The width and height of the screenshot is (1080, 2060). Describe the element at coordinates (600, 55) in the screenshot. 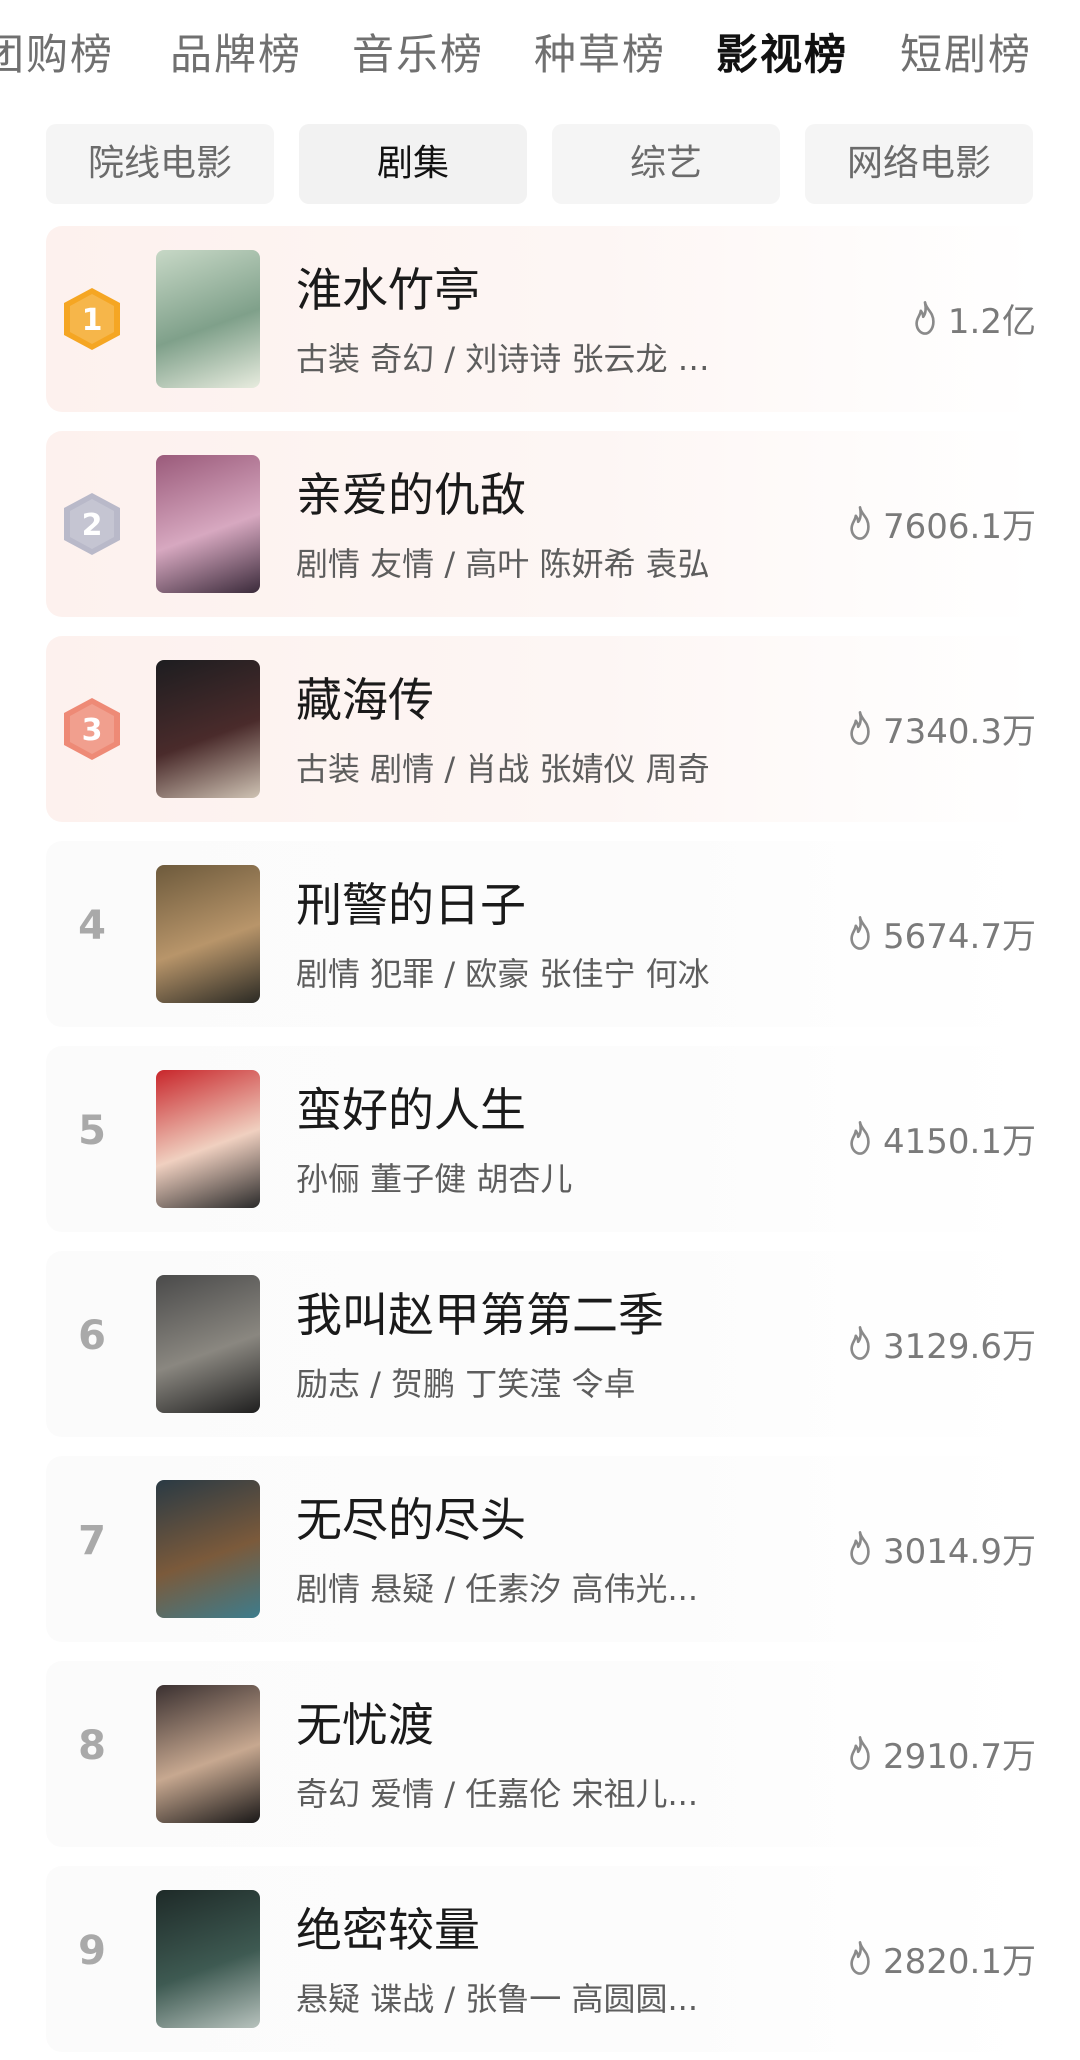

I see `tab-seeding: 种草榜` at that location.